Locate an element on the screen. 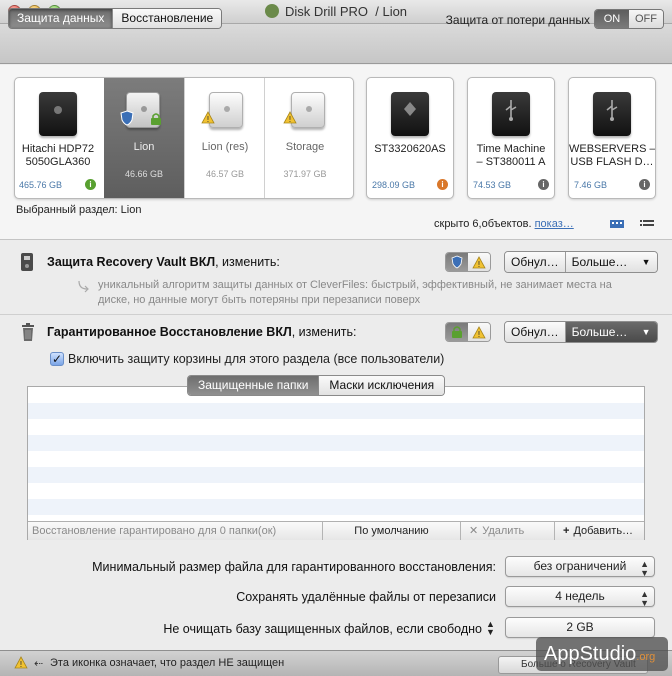 The height and width of the screenshot is (676, 672). partition-storage: ! Storage 371.97 GB is located at coordinates (309, 138).